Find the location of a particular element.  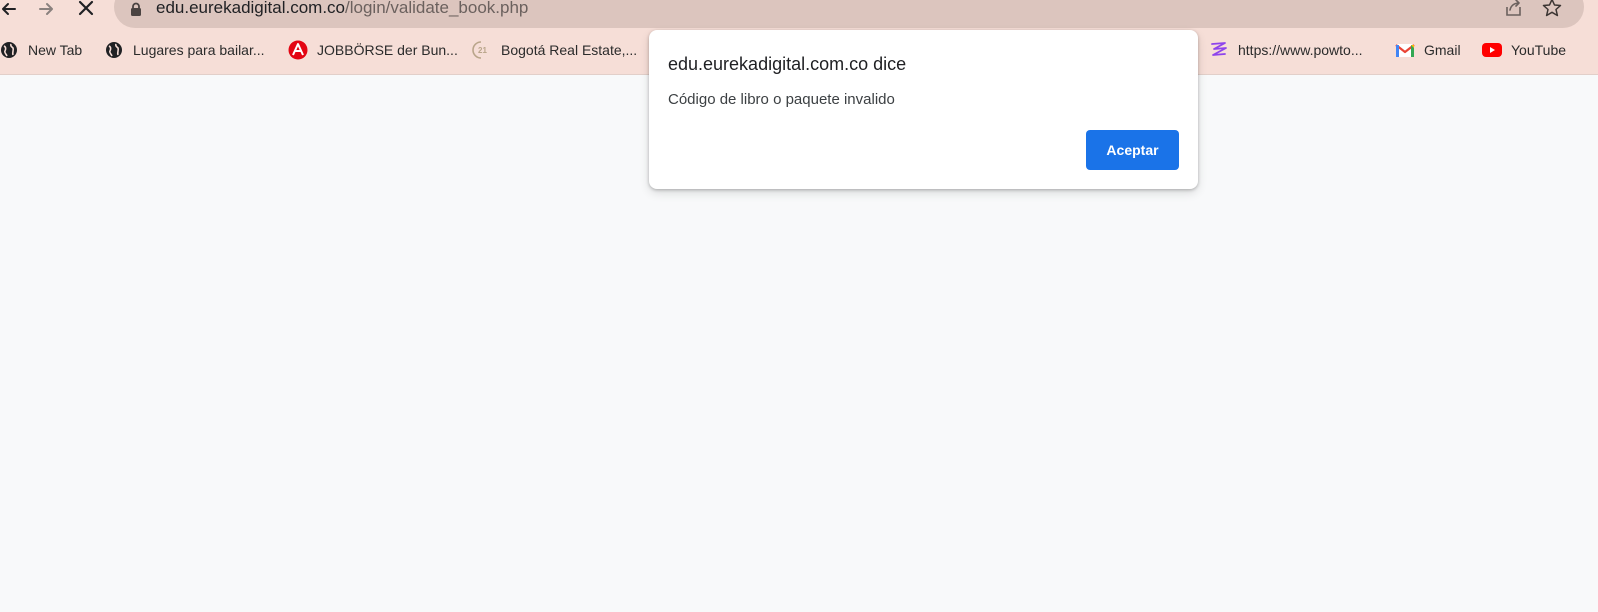

close-icon is located at coordinates (86, 8).